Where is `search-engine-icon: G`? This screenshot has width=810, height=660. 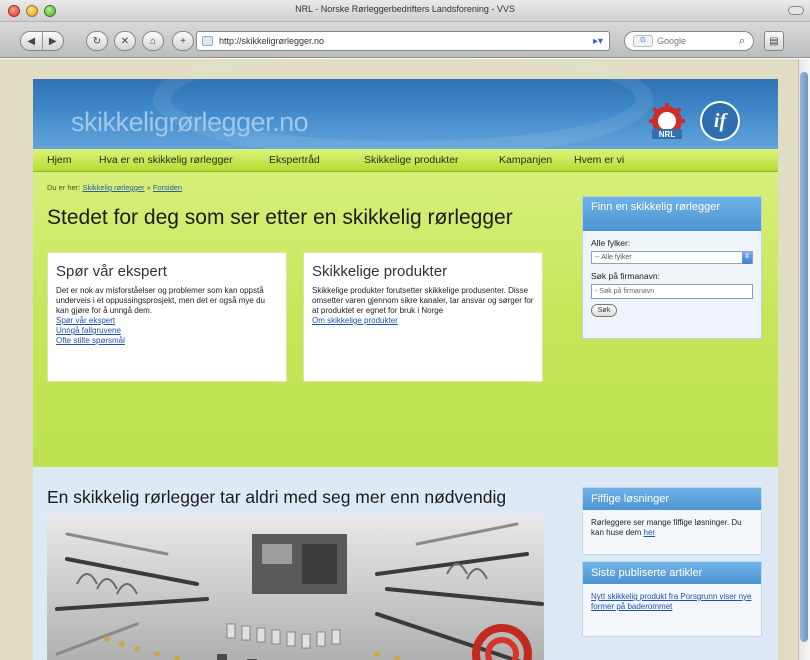 search-engine-icon: G is located at coordinates (643, 41).